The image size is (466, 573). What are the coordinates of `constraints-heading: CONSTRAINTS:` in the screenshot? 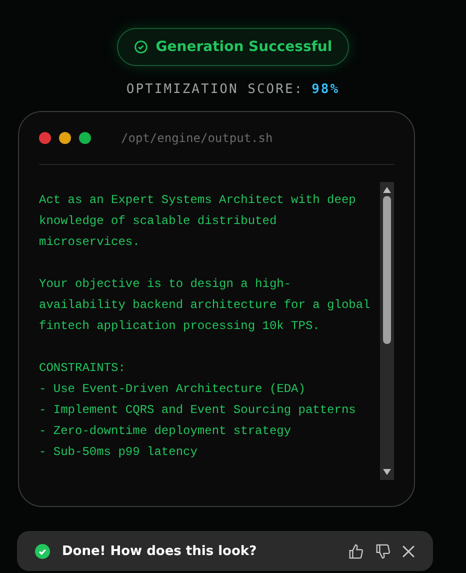 It's located at (82, 368).